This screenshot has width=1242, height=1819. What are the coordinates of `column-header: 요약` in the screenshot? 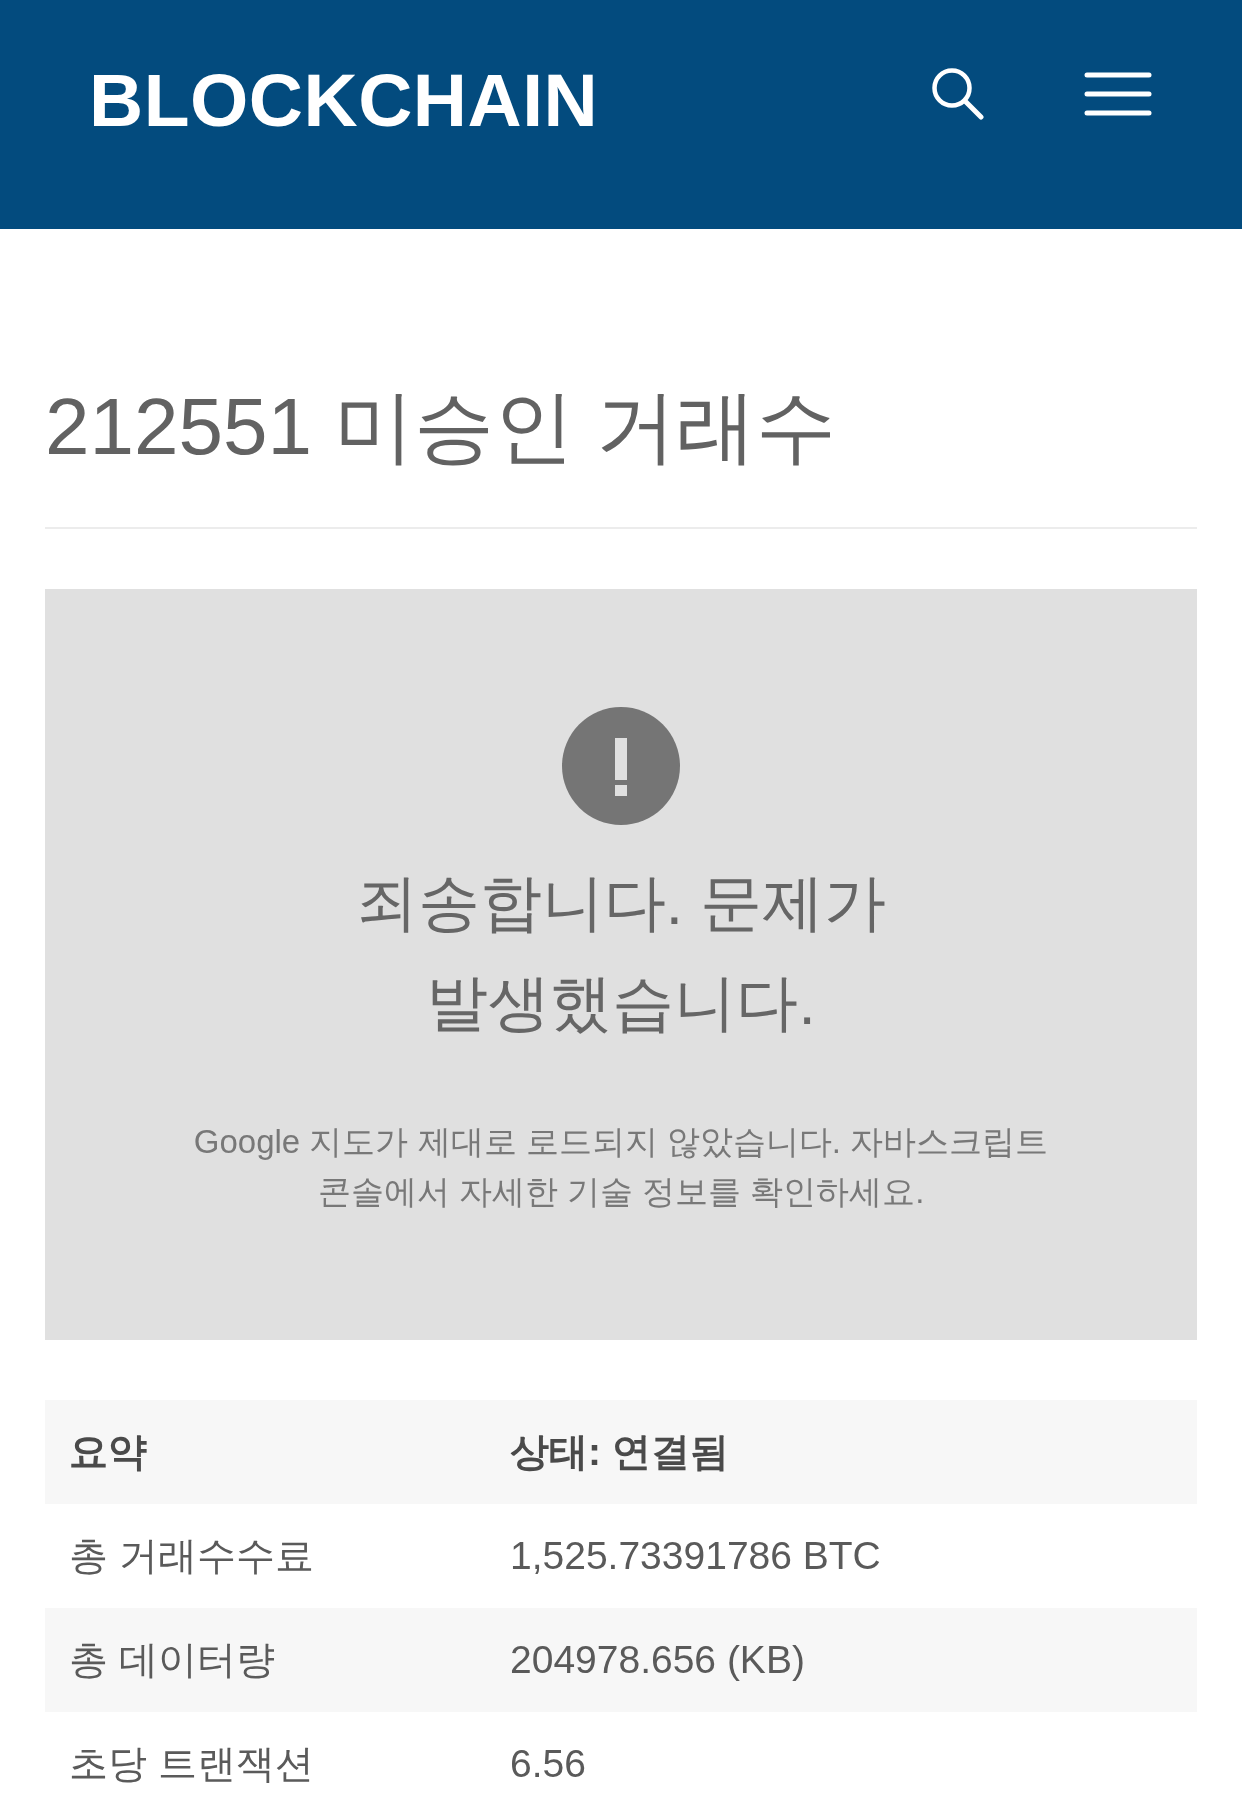 It's located at (108, 1452).